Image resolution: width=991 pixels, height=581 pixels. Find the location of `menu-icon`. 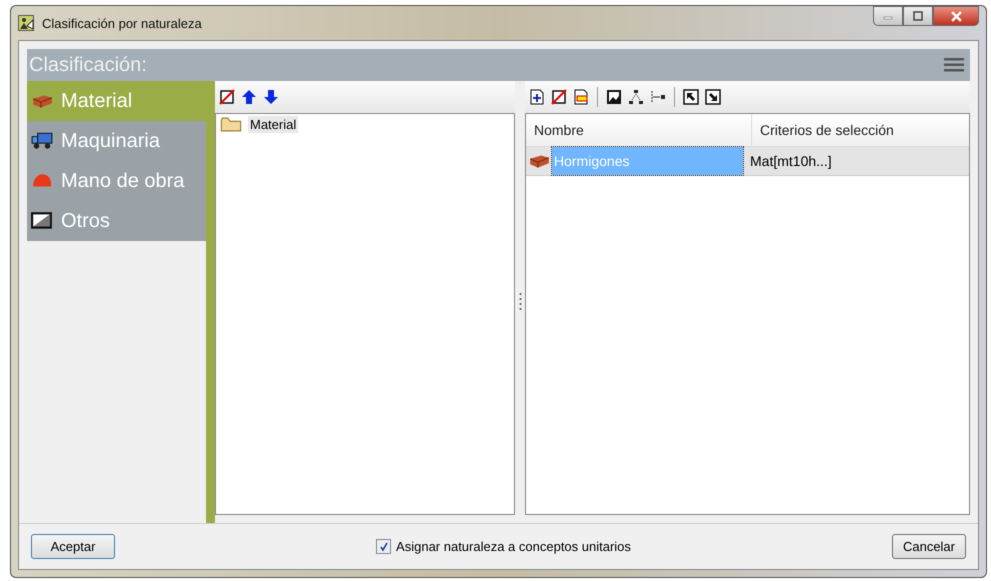

menu-icon is located at coordinates (954, 65).